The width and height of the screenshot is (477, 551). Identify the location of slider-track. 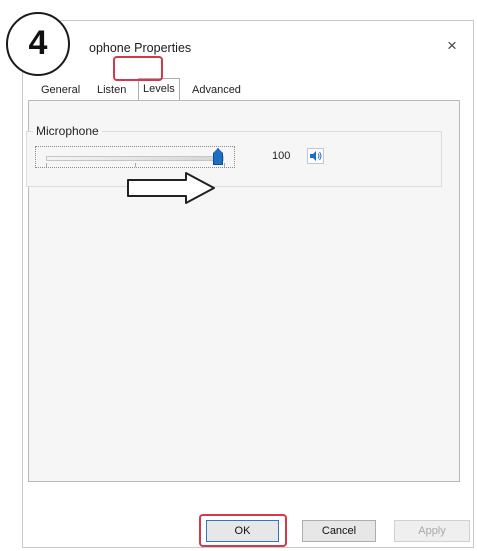
(135, 158).